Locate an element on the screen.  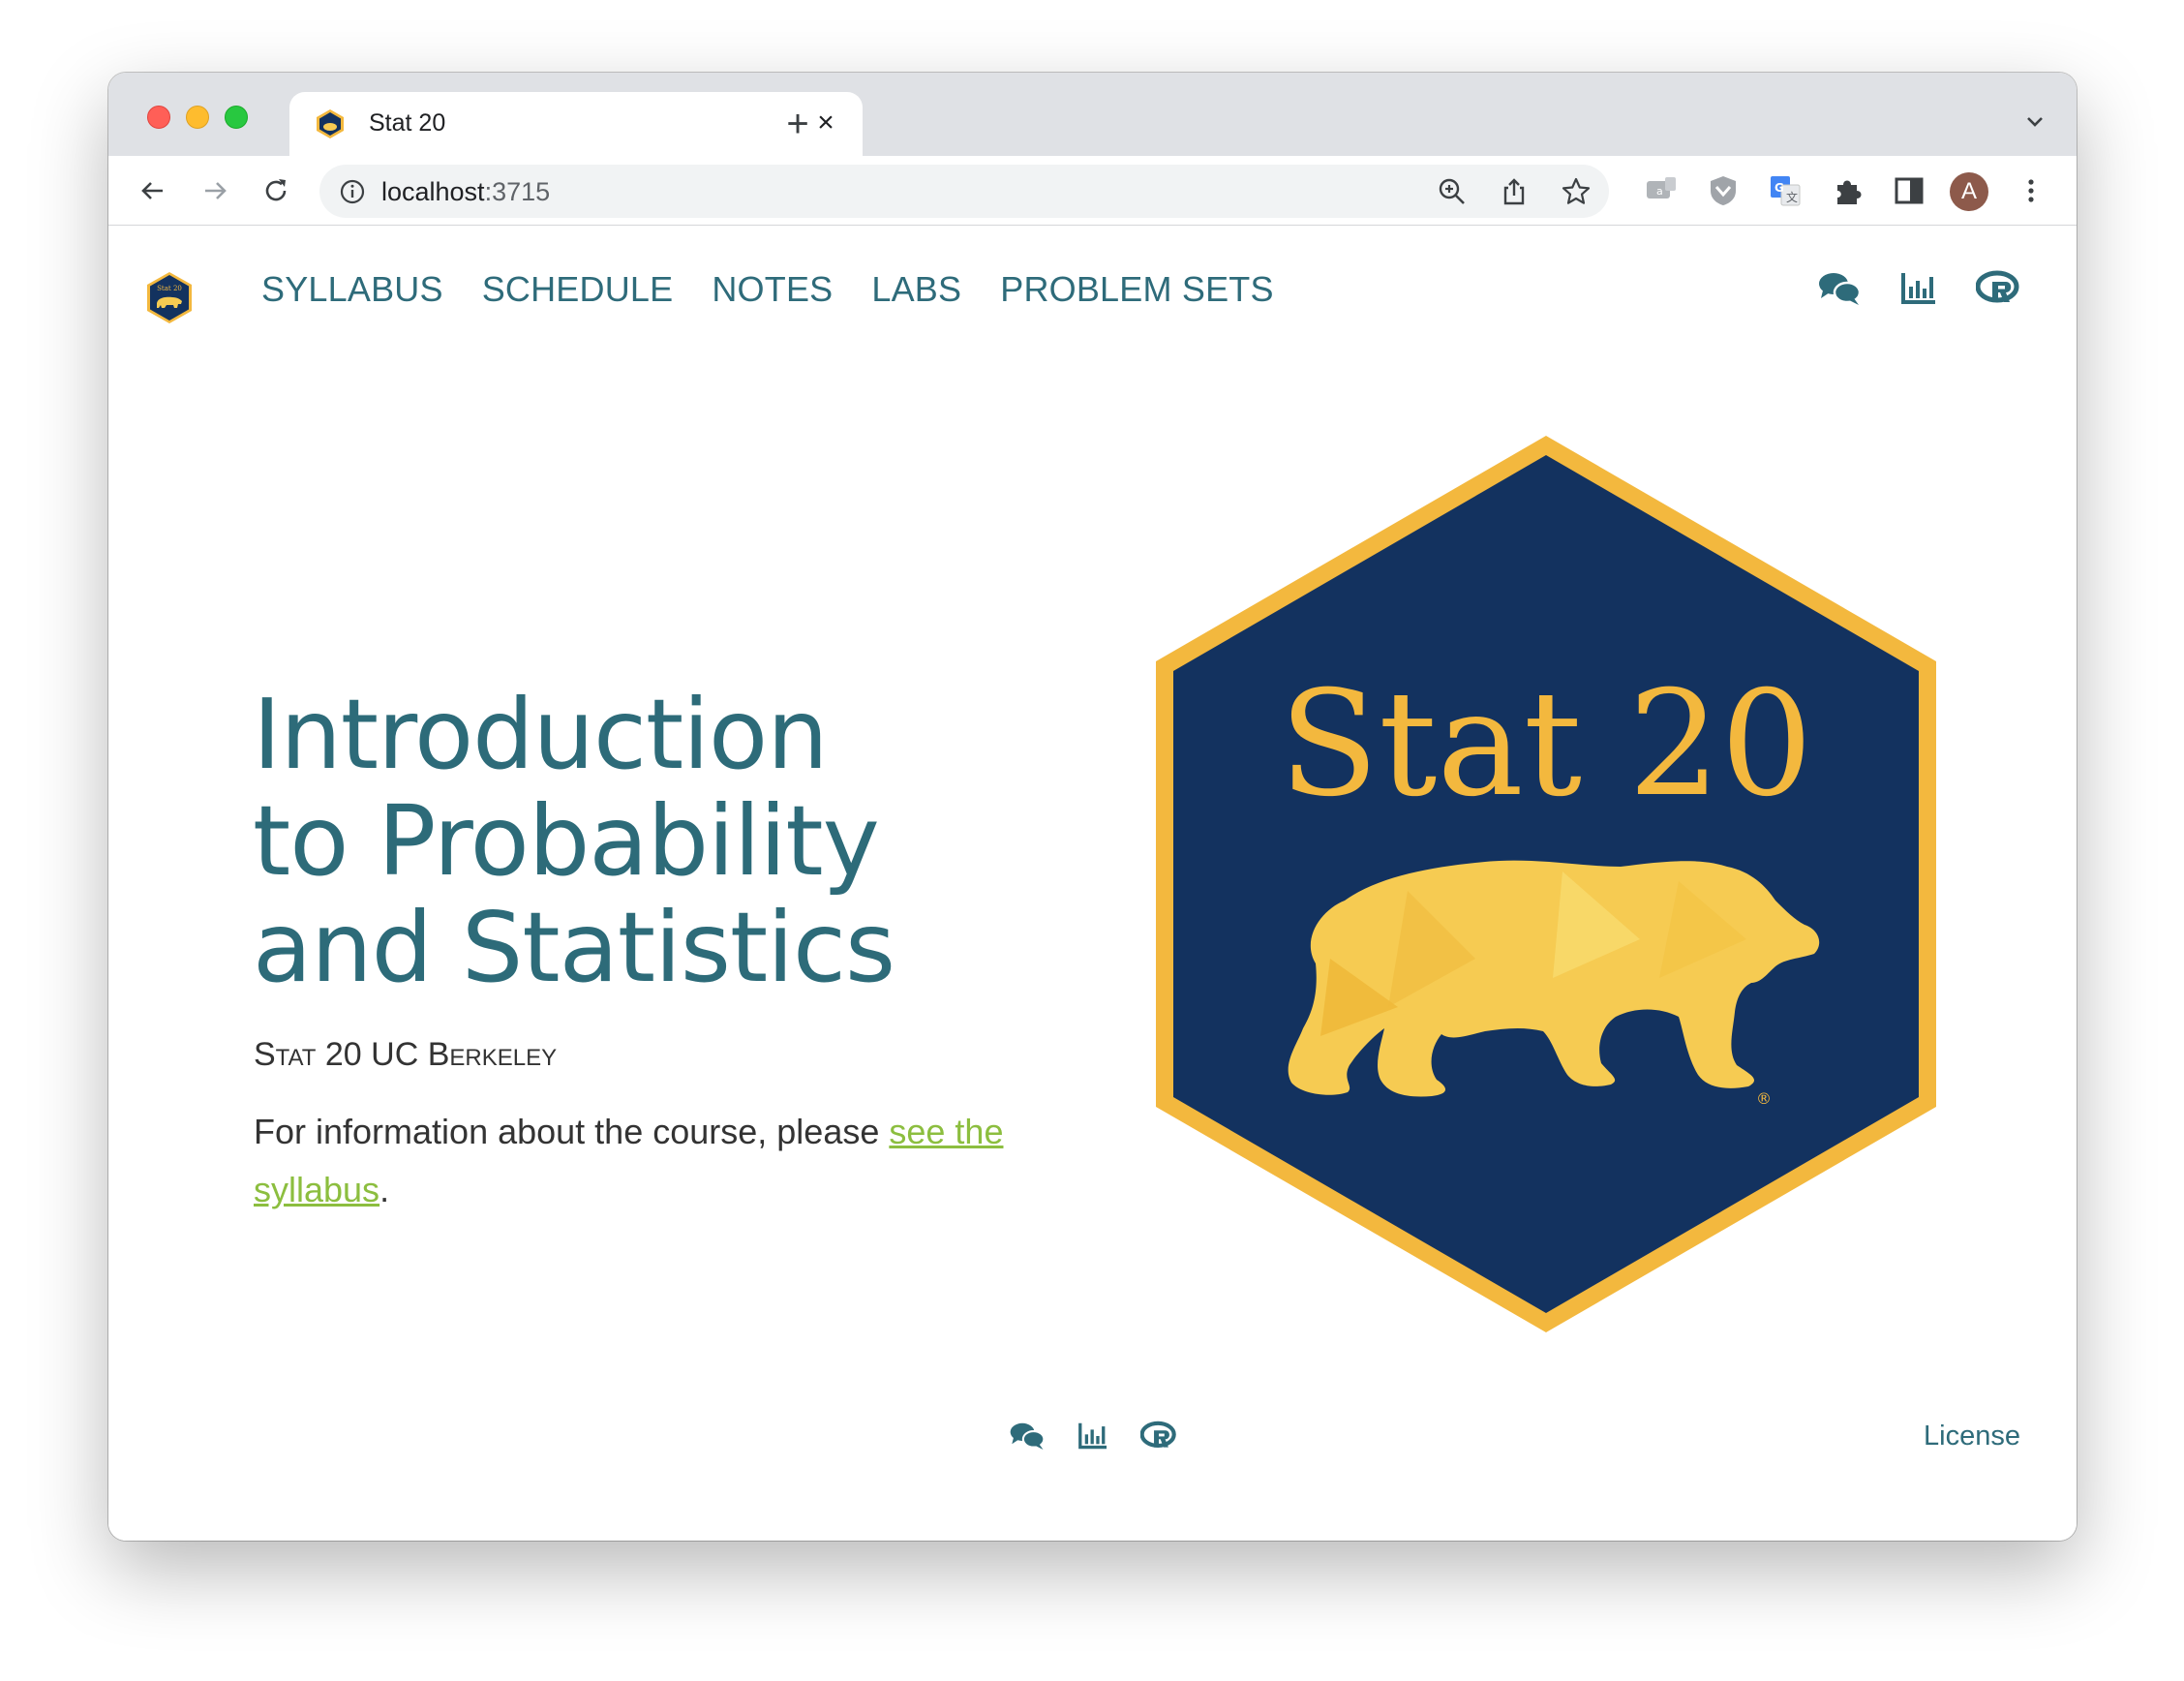
new-tab-button: + is located at coordinates (798, 124).